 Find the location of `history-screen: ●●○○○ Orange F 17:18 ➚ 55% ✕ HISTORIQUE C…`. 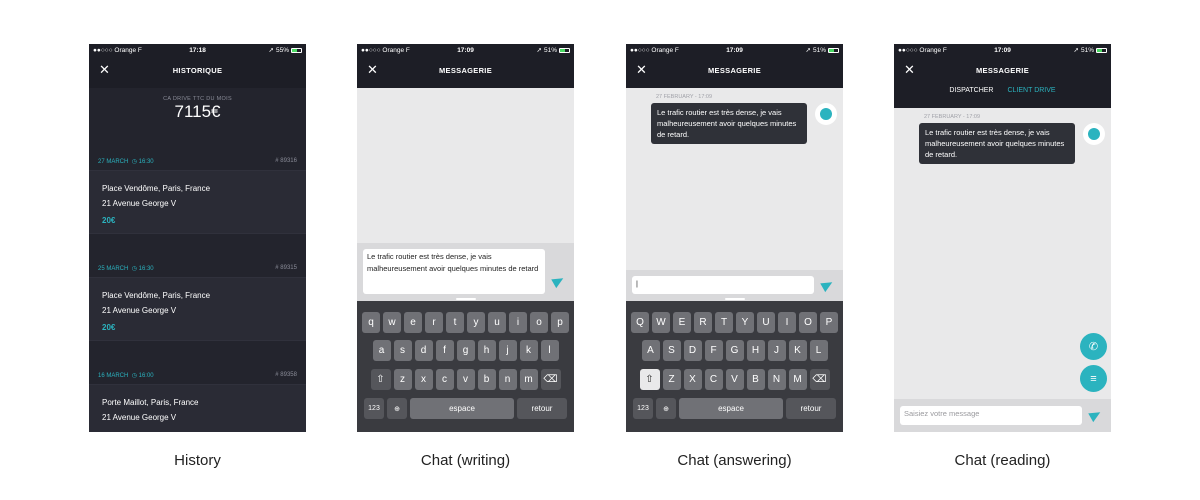

history-screen: ●●○○○ Orange F 17:18 ➚ 55% ✕ HISTORIQUE C… is located at coordinates (197, 238).